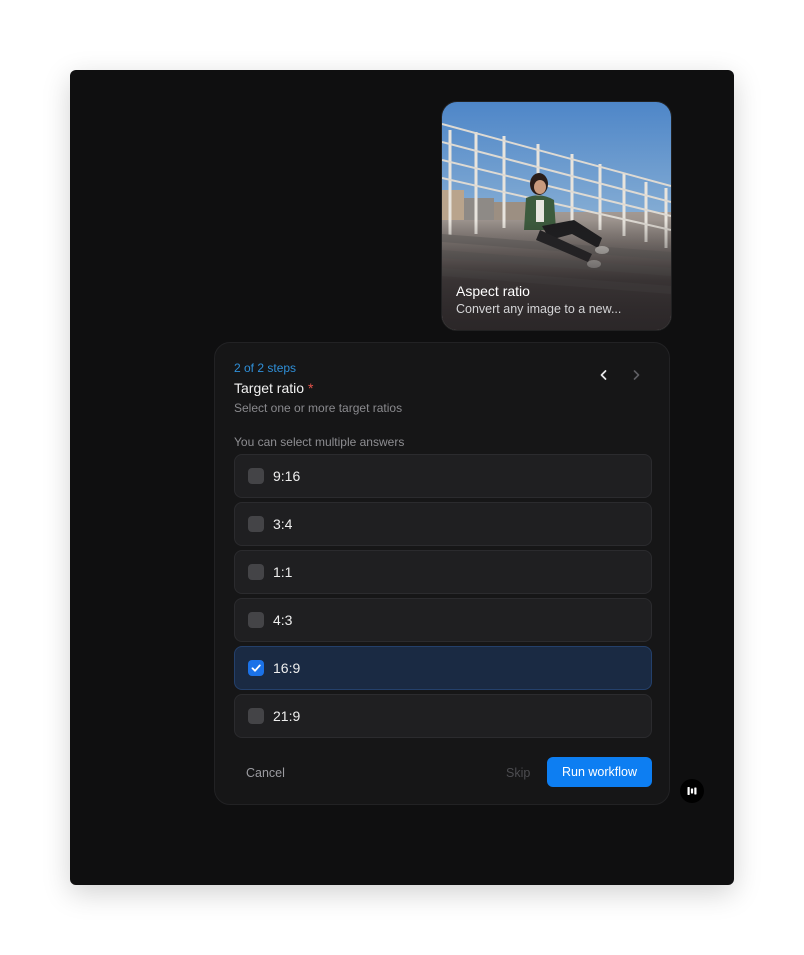 This screenshot has height=955, width=804. Describe the element at coordinates (287, 476) in the screenshot. I see `option-label: 9:16` at that location.